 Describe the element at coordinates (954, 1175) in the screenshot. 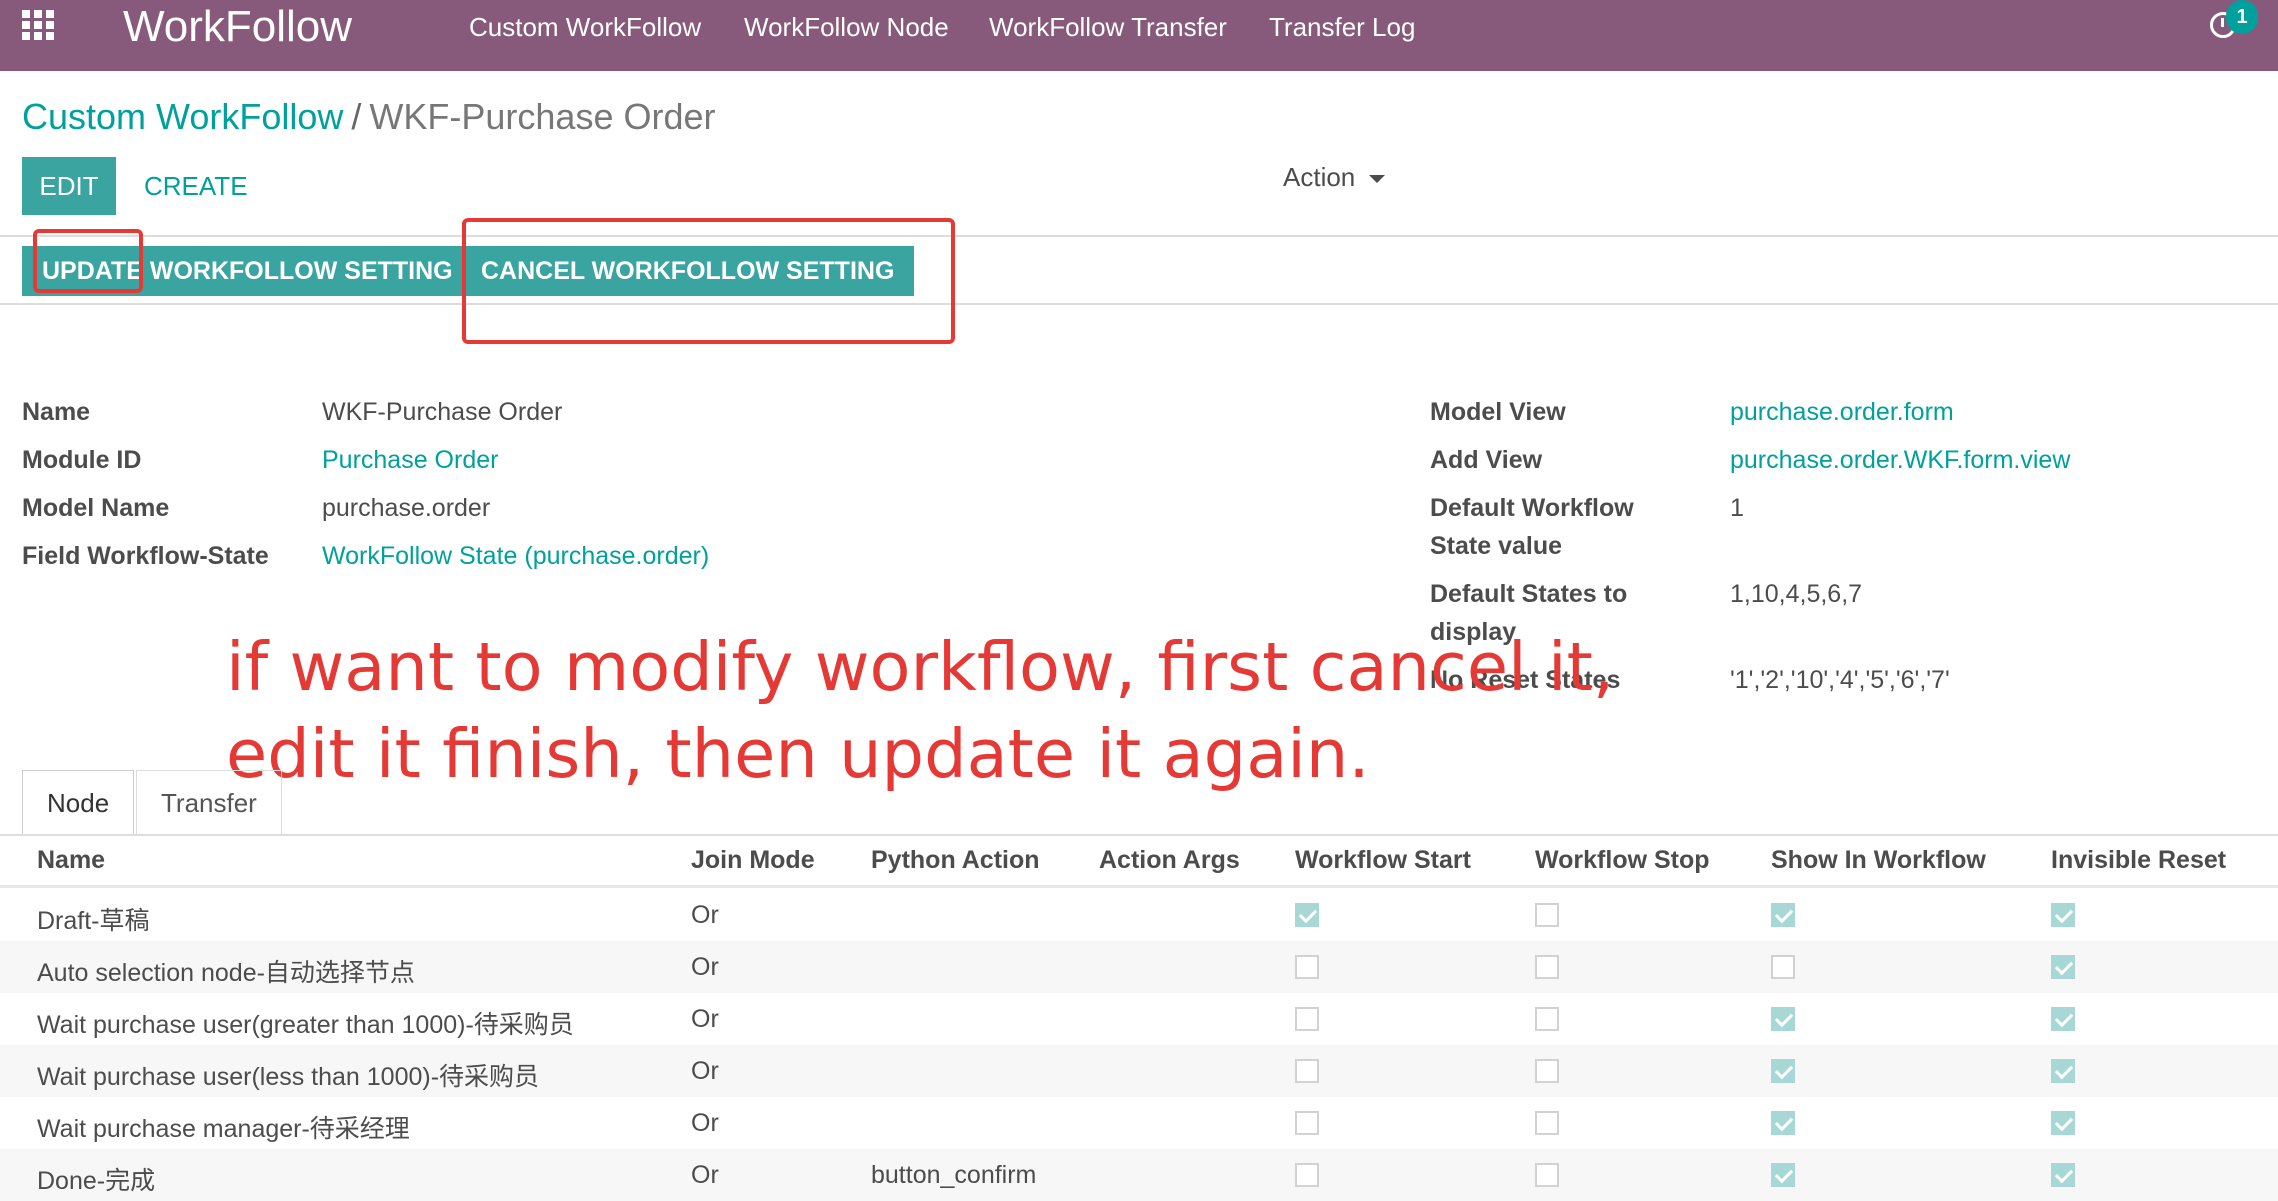

I see `cell-python: button_confirm` at that location.